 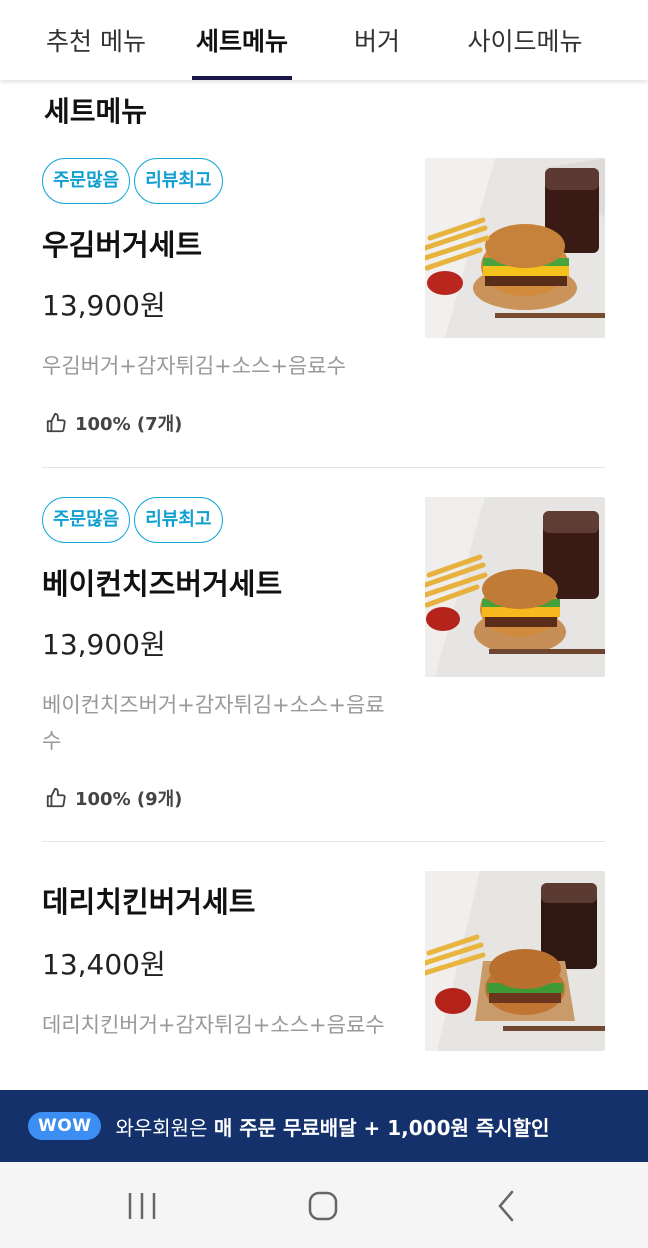 I want to click on tab-set-menu: 세트메뉴, so click(x=242, y=51).